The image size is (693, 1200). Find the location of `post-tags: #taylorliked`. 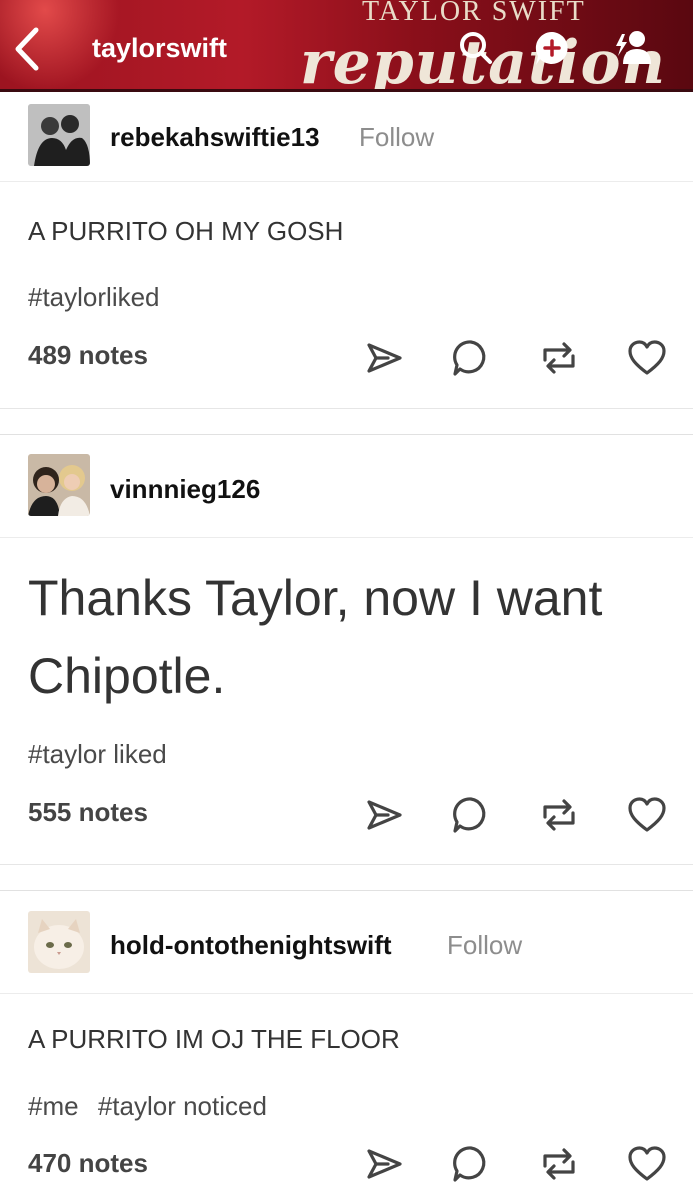

post-tags: #taylorliked is located at coordinates (100, 297).